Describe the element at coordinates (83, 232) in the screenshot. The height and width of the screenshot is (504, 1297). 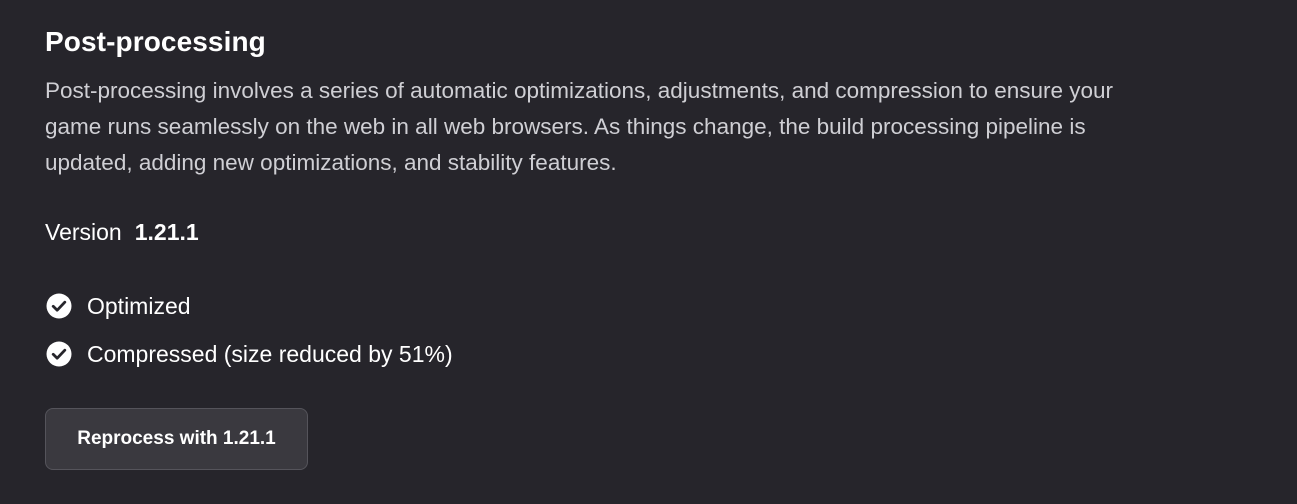
I see `version-label: Version` at that location.